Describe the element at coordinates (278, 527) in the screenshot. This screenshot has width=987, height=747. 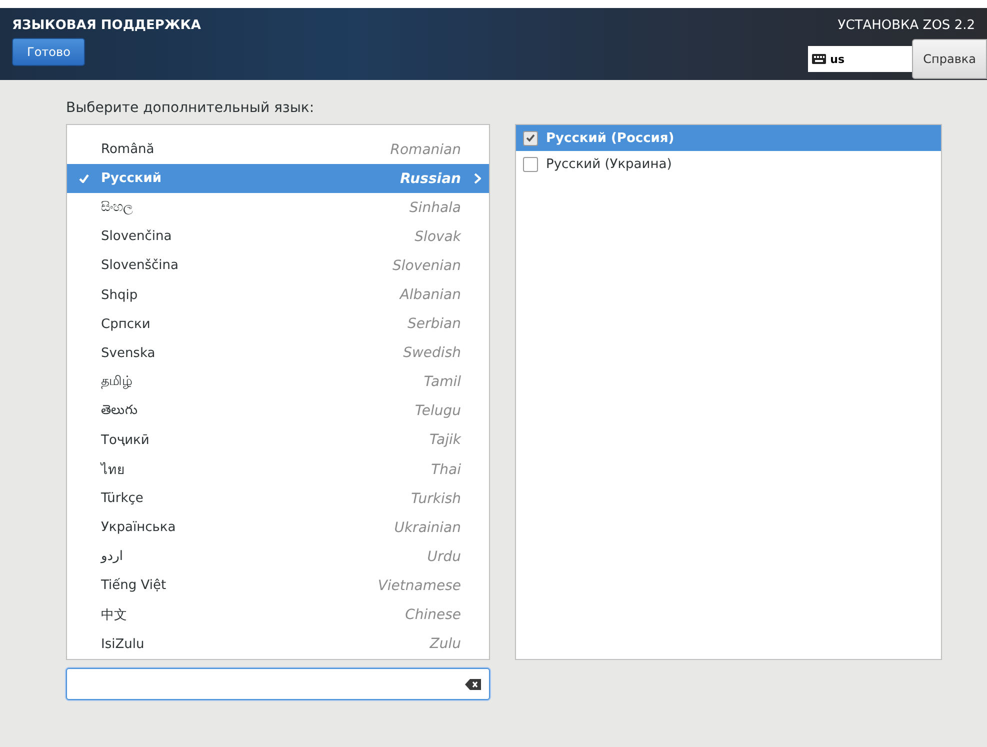
I see `language-row: Українська Ukrainian` at that location.